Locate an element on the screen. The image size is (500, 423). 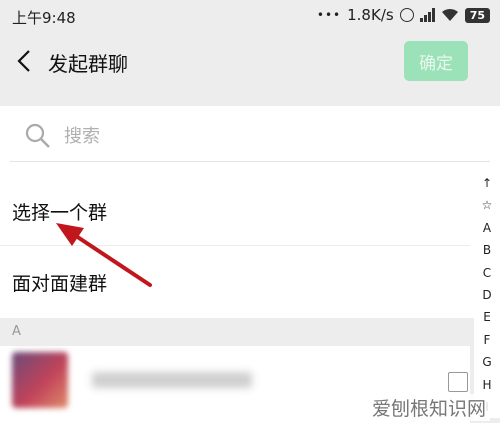
contact-checkbox is located at coordinates (458, 382).